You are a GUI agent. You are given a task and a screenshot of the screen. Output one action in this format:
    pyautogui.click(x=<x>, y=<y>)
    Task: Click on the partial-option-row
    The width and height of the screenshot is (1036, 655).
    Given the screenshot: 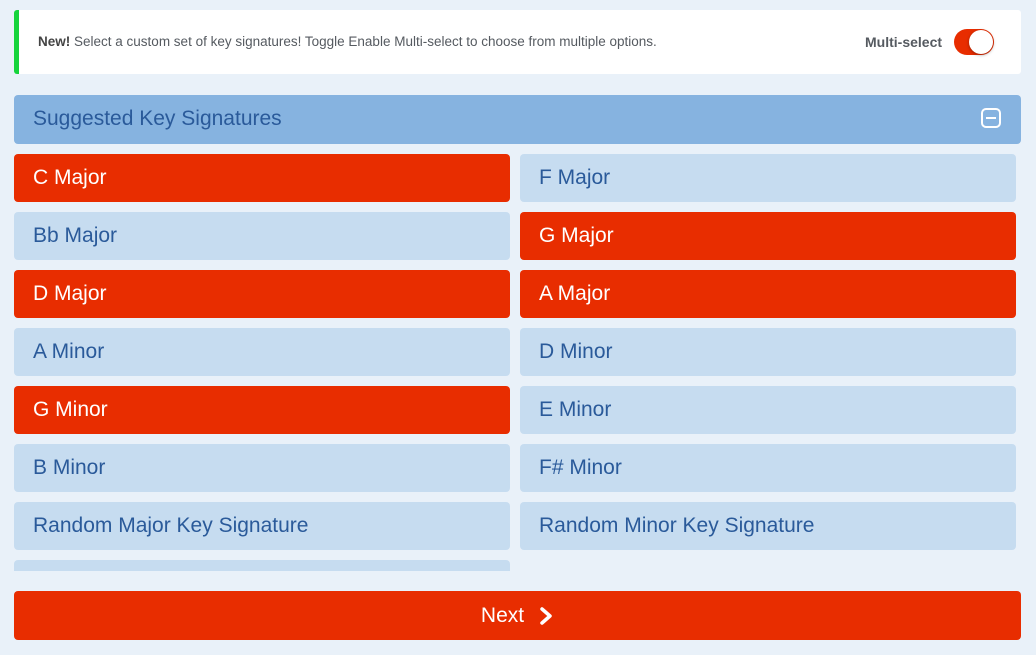 What is the action you would take?
    pyautogui.click(x=262, y=565)
    